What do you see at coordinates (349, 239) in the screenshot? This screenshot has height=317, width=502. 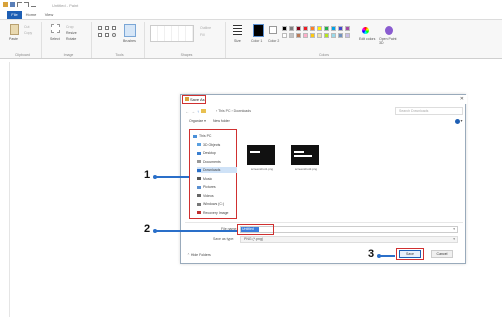 I see `save-type-select: PNG (*.png) ▾` at bounding box center [349, 239].